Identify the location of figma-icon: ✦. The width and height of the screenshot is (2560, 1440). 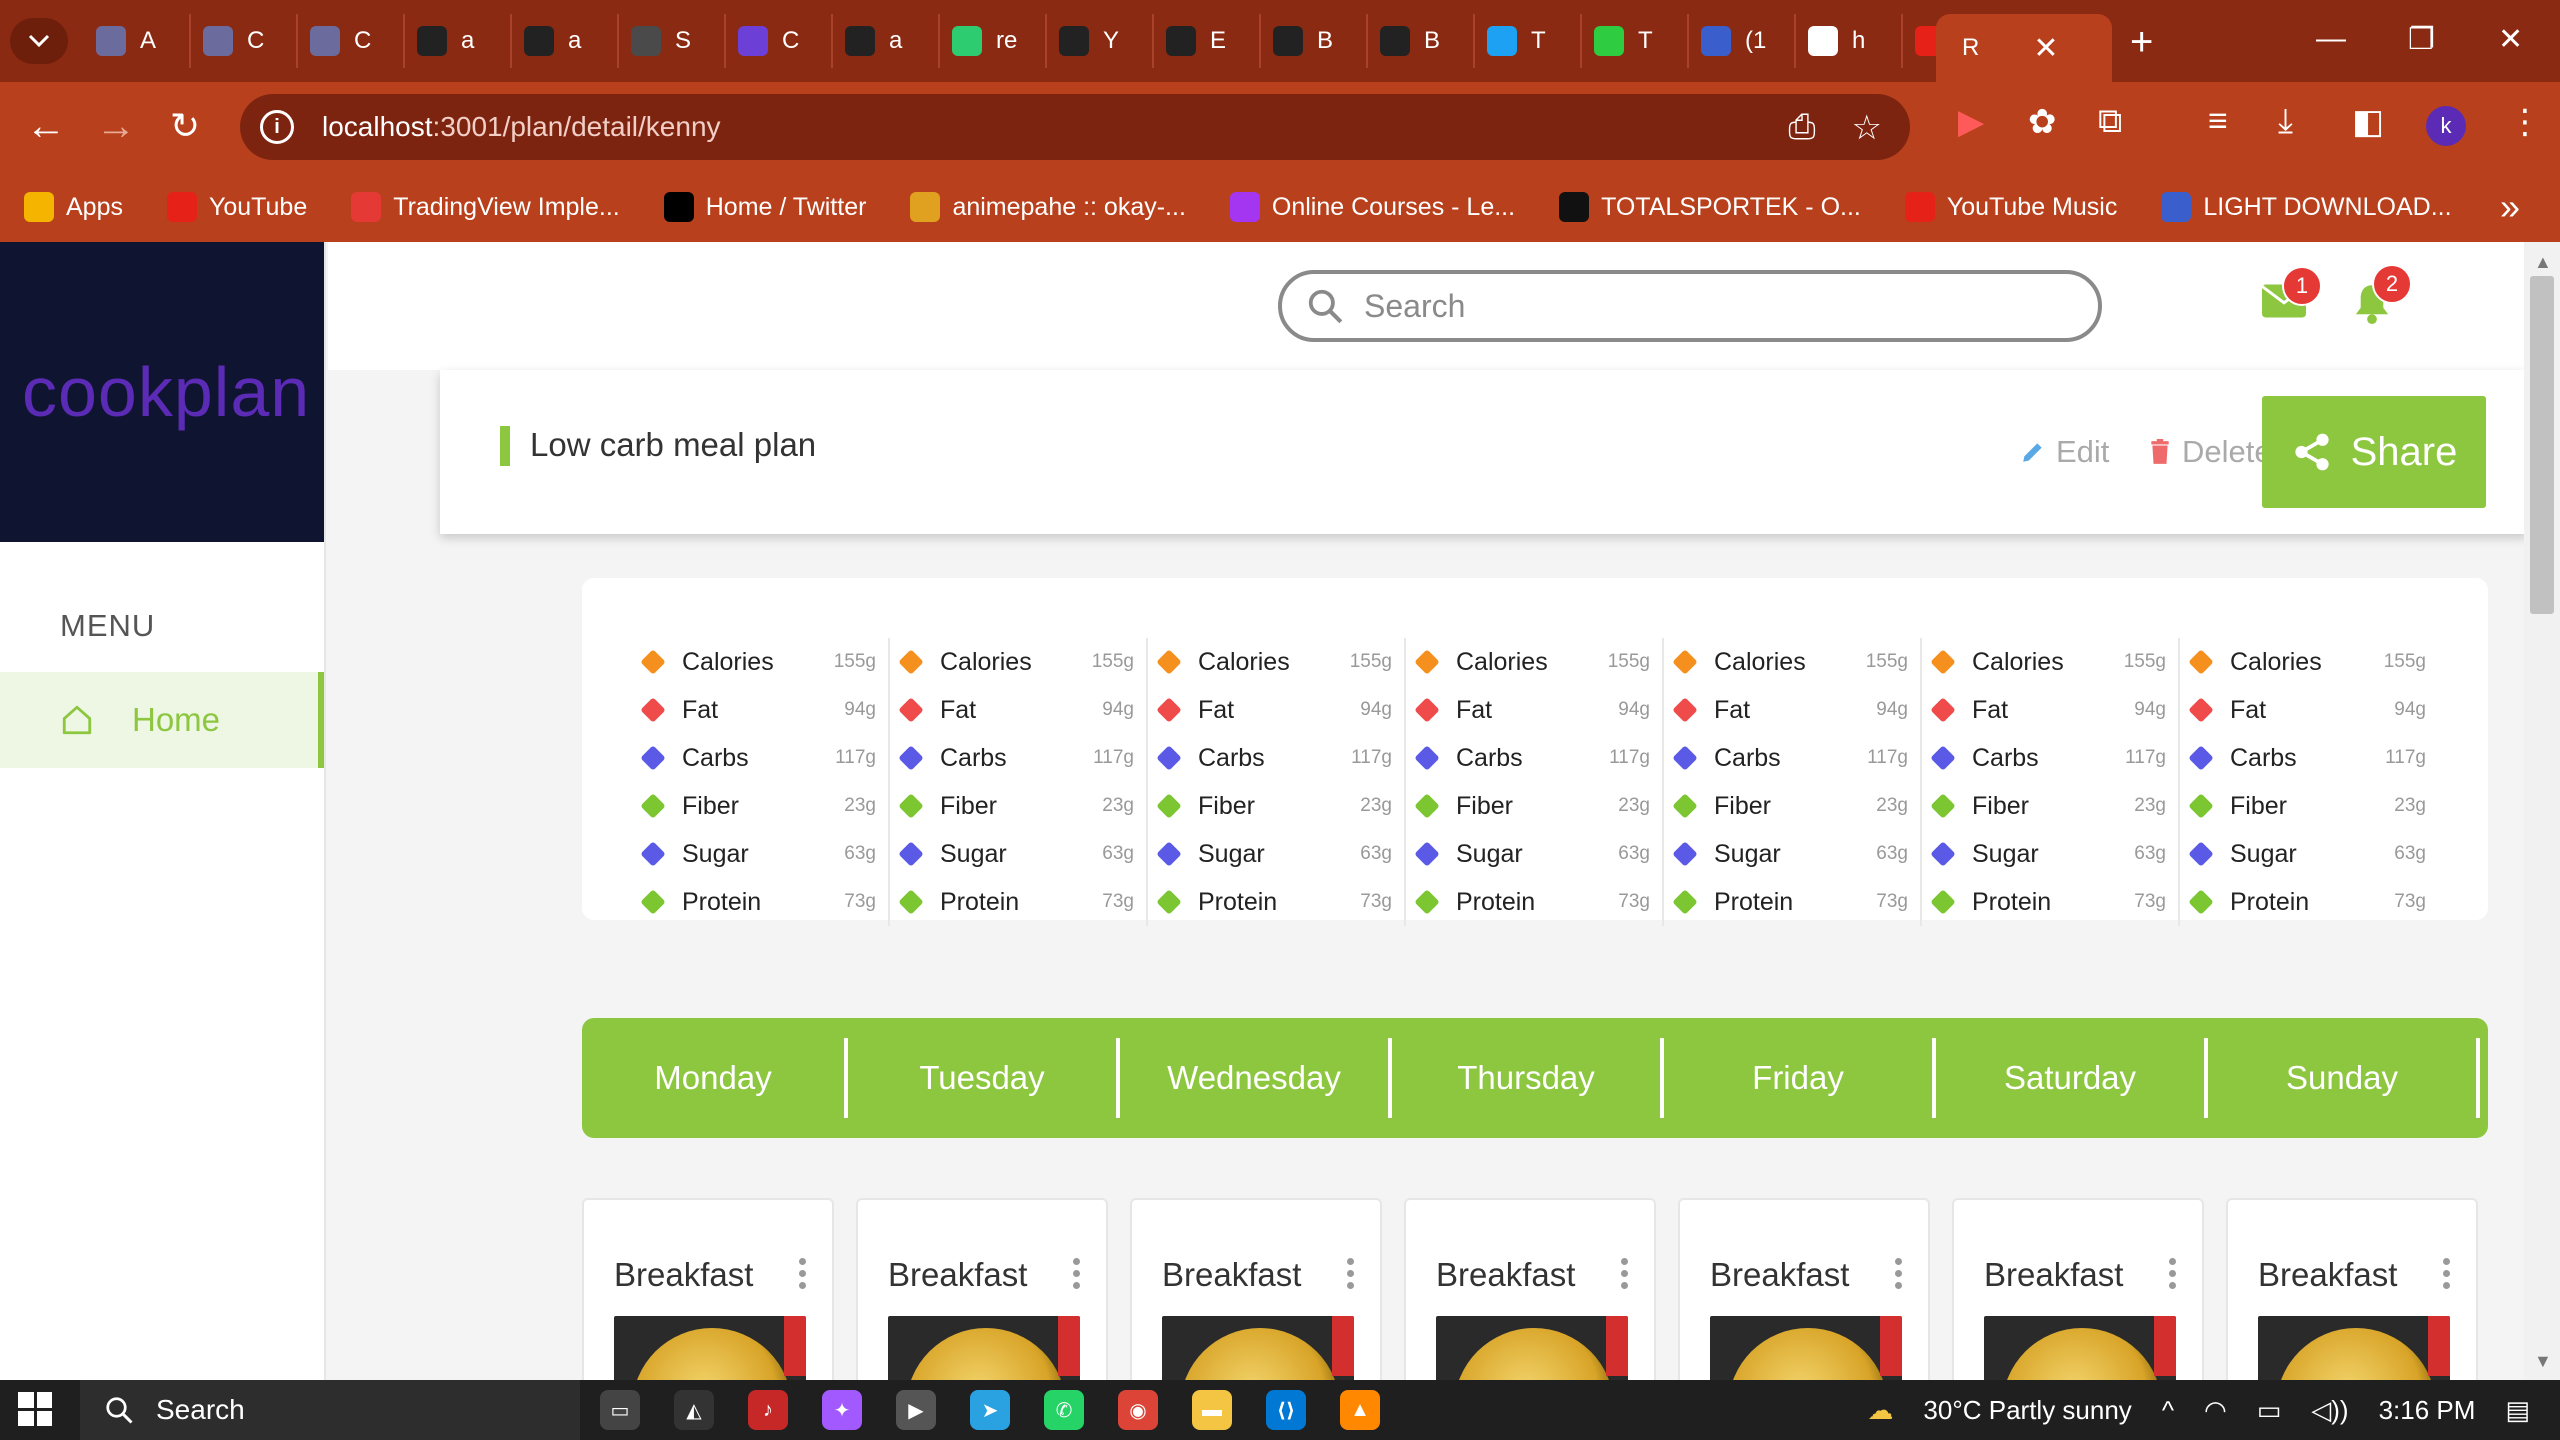
(842, 1410).